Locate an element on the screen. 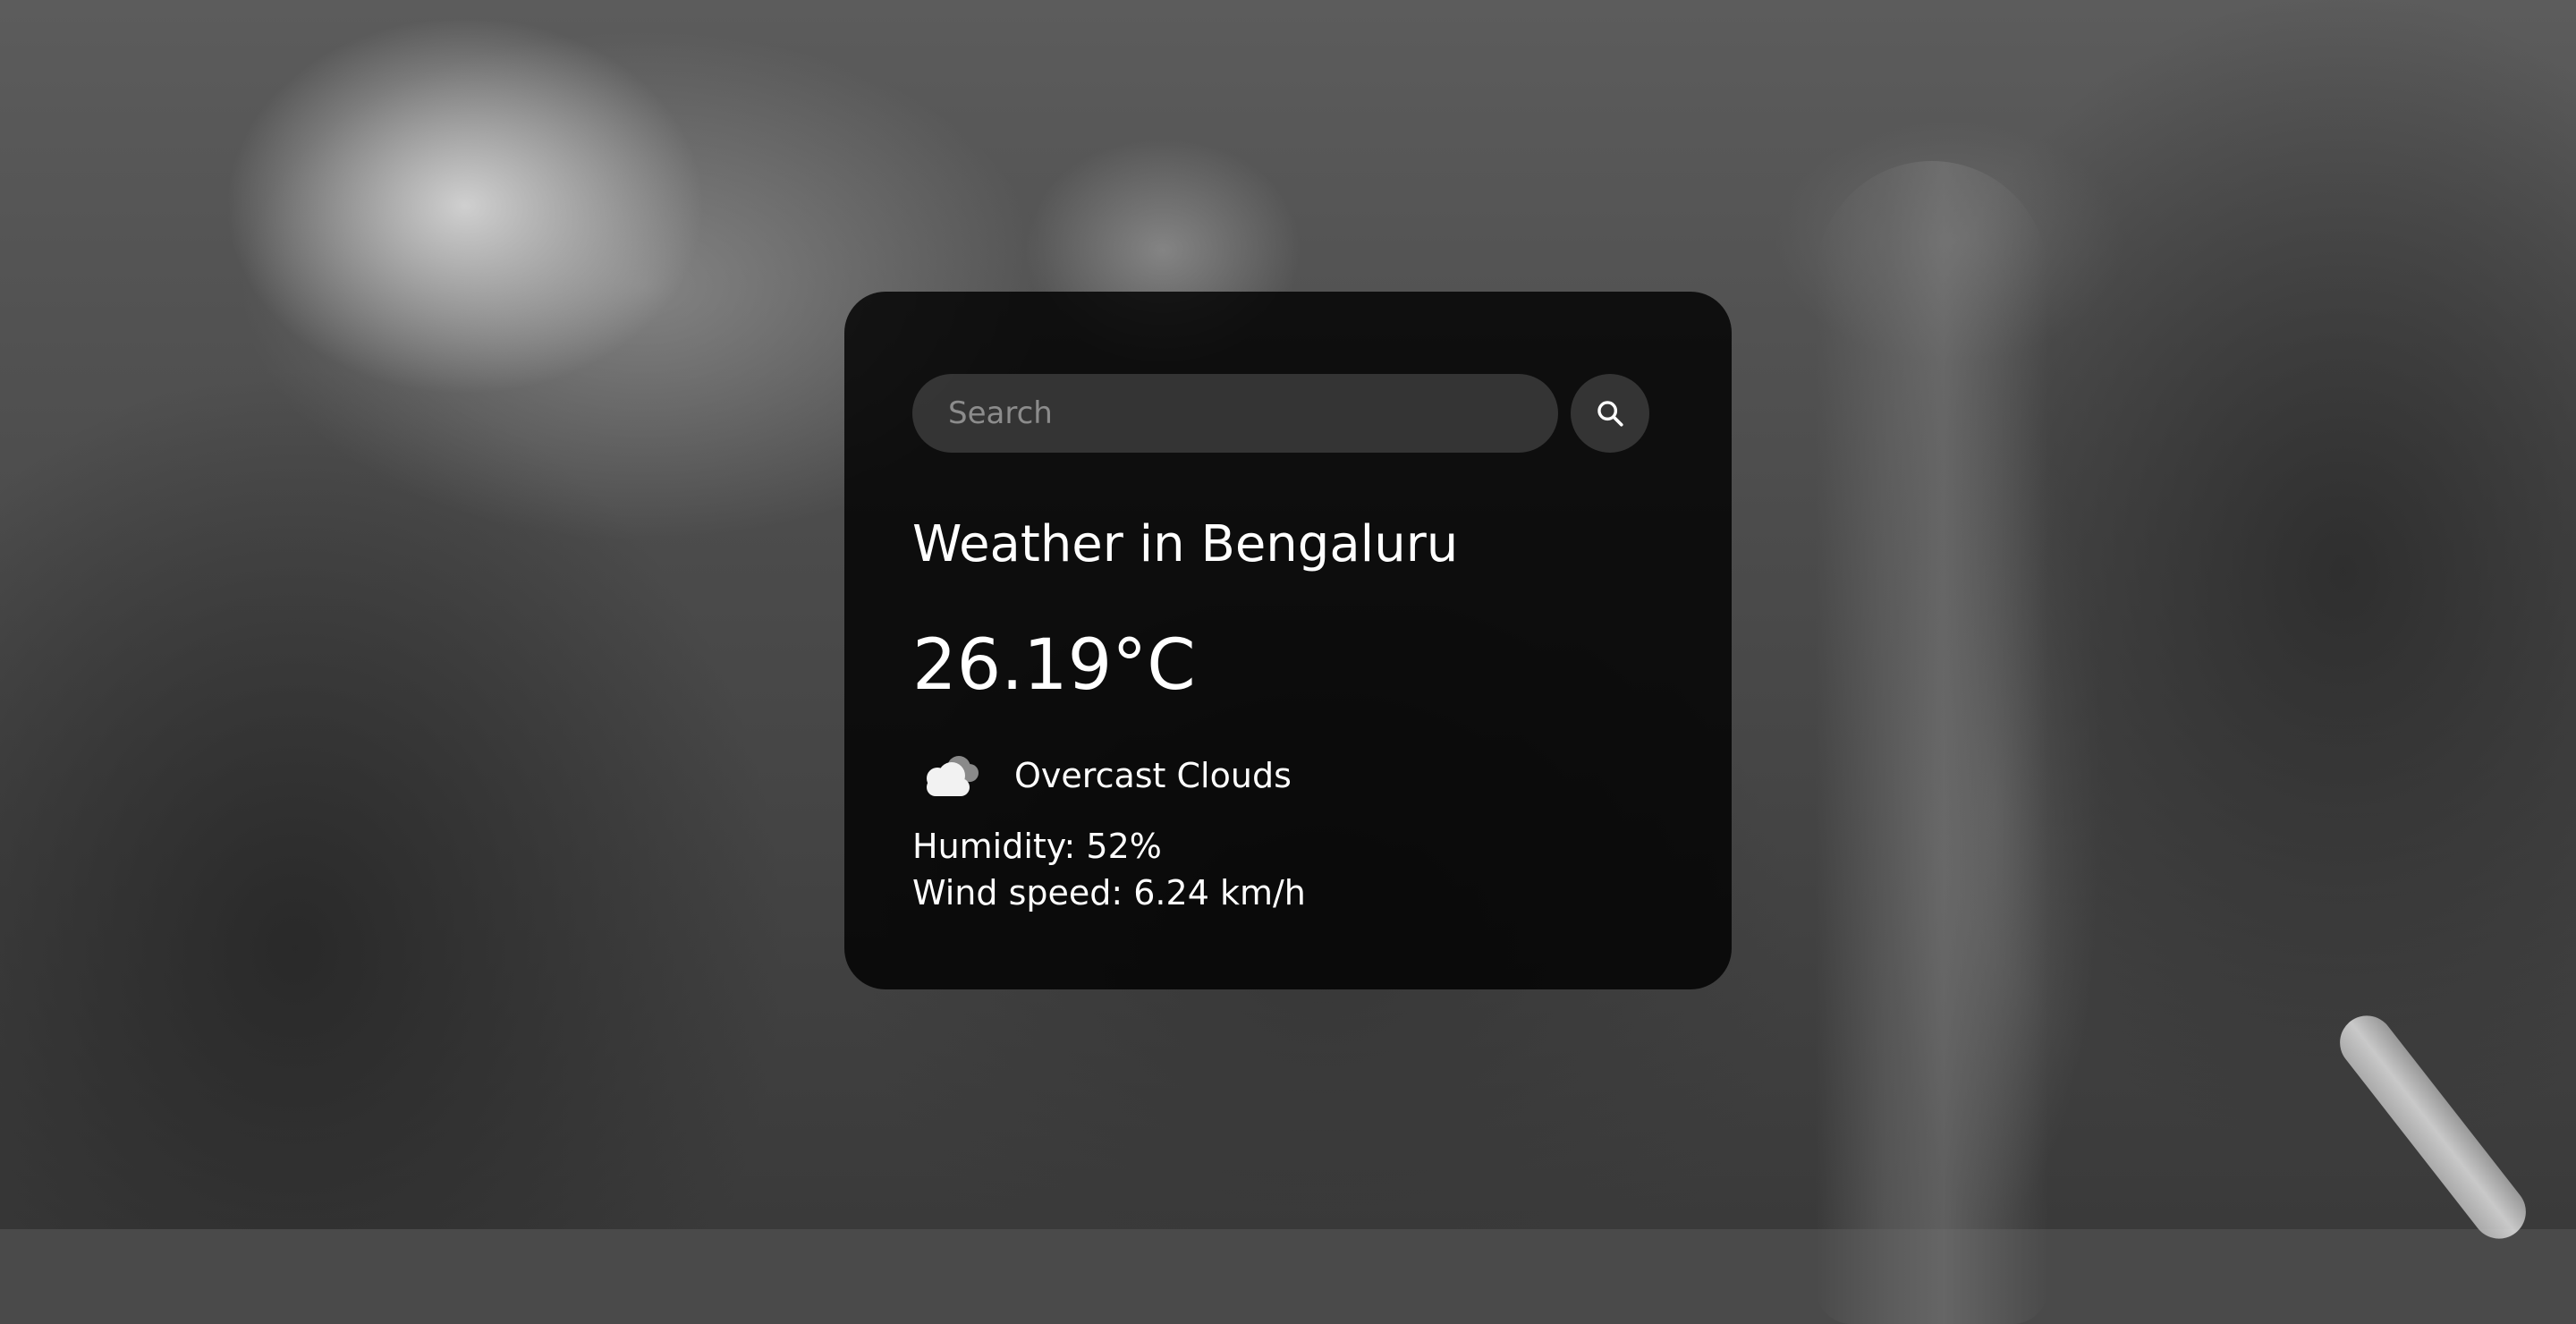 The height and width of the screenshot is (1324, 2576). condition-label: Overcast Clouds is located at coordinates (1153, 775).